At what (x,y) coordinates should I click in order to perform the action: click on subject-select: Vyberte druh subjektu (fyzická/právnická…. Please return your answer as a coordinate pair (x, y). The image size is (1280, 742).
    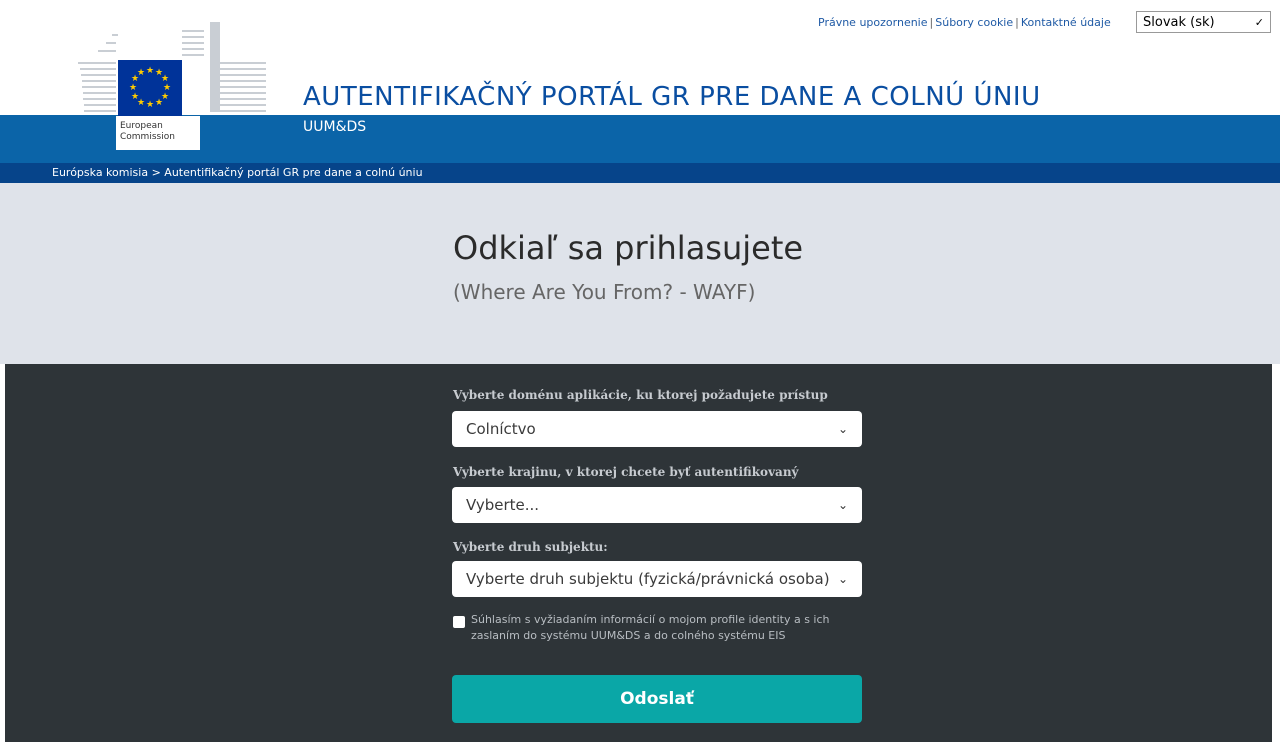
    Looking at the image, I should click on (657, 579).